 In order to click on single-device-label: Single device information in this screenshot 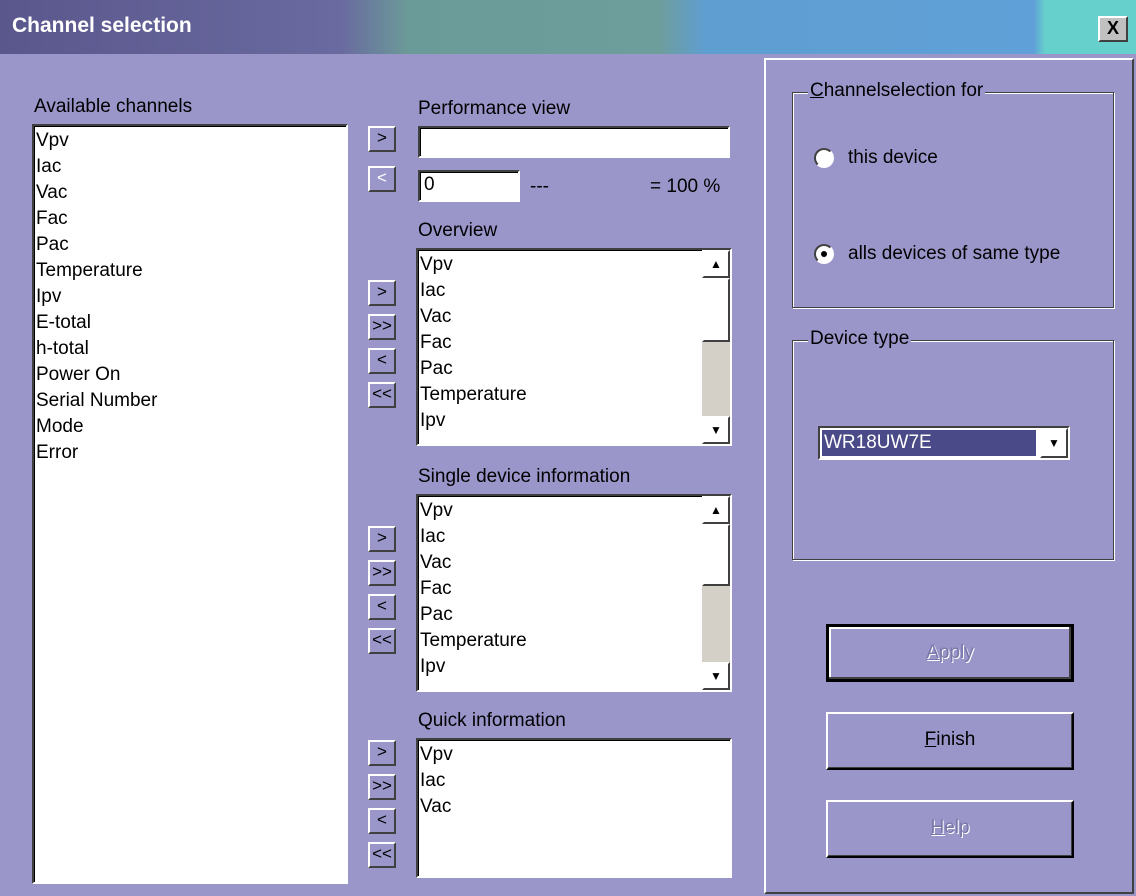, I will do `click(524, 476)`.